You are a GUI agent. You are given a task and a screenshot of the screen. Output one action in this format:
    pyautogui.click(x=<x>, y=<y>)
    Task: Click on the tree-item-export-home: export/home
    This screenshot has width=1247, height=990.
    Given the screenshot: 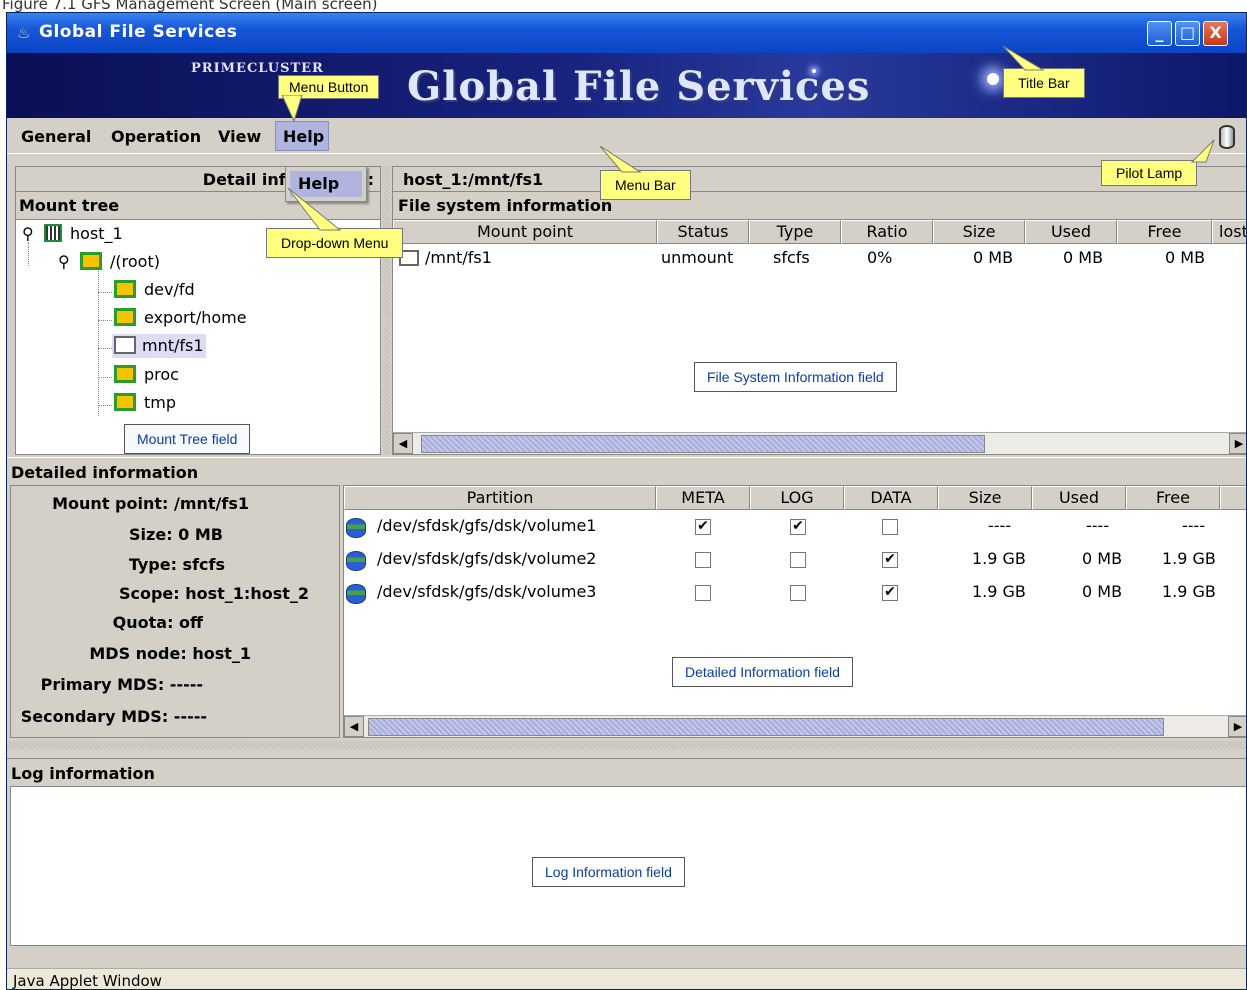 What is the action you would take?
    pyautogui.click(x=180, y=318)
    